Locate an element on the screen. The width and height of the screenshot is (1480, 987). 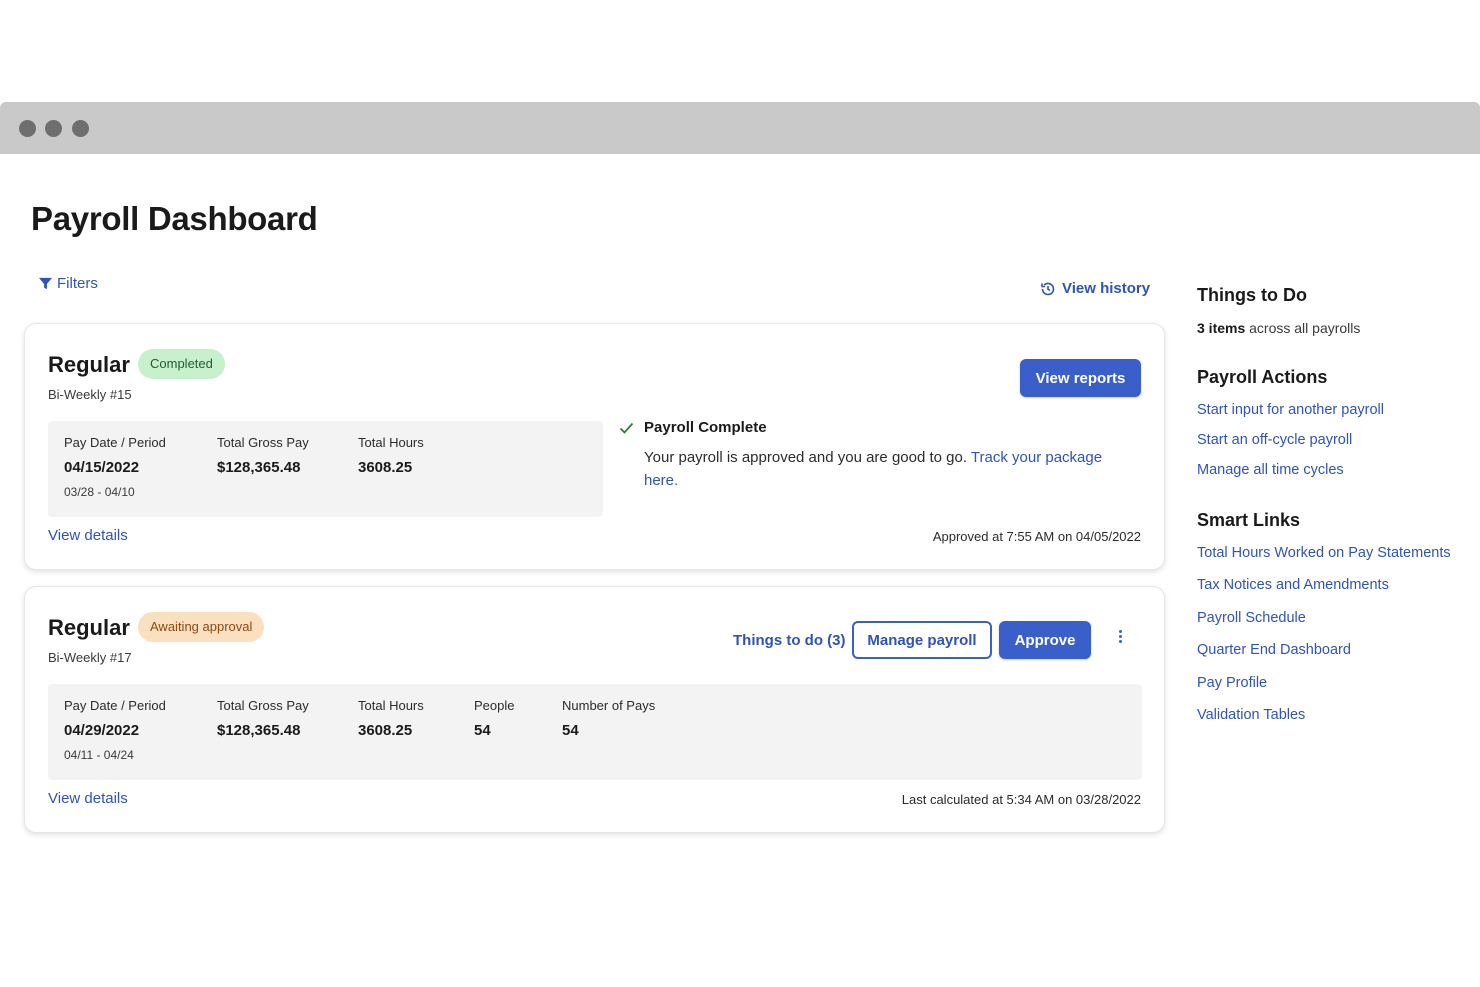
checkmark-icon is located at coordinates (626, 428).